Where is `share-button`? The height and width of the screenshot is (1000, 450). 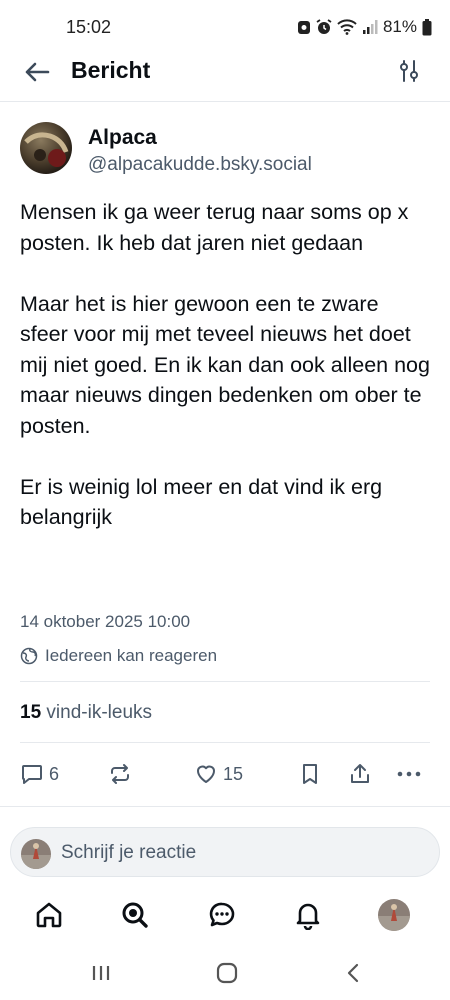 share-button is located at coordinates (360, 774).